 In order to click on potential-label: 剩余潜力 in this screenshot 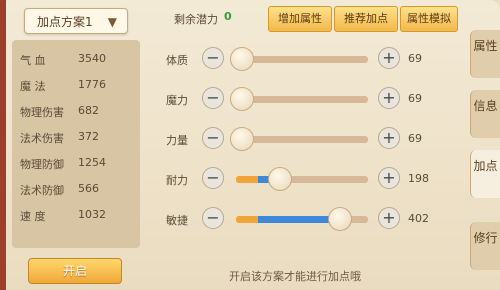, I will do `click(196, 19)`.